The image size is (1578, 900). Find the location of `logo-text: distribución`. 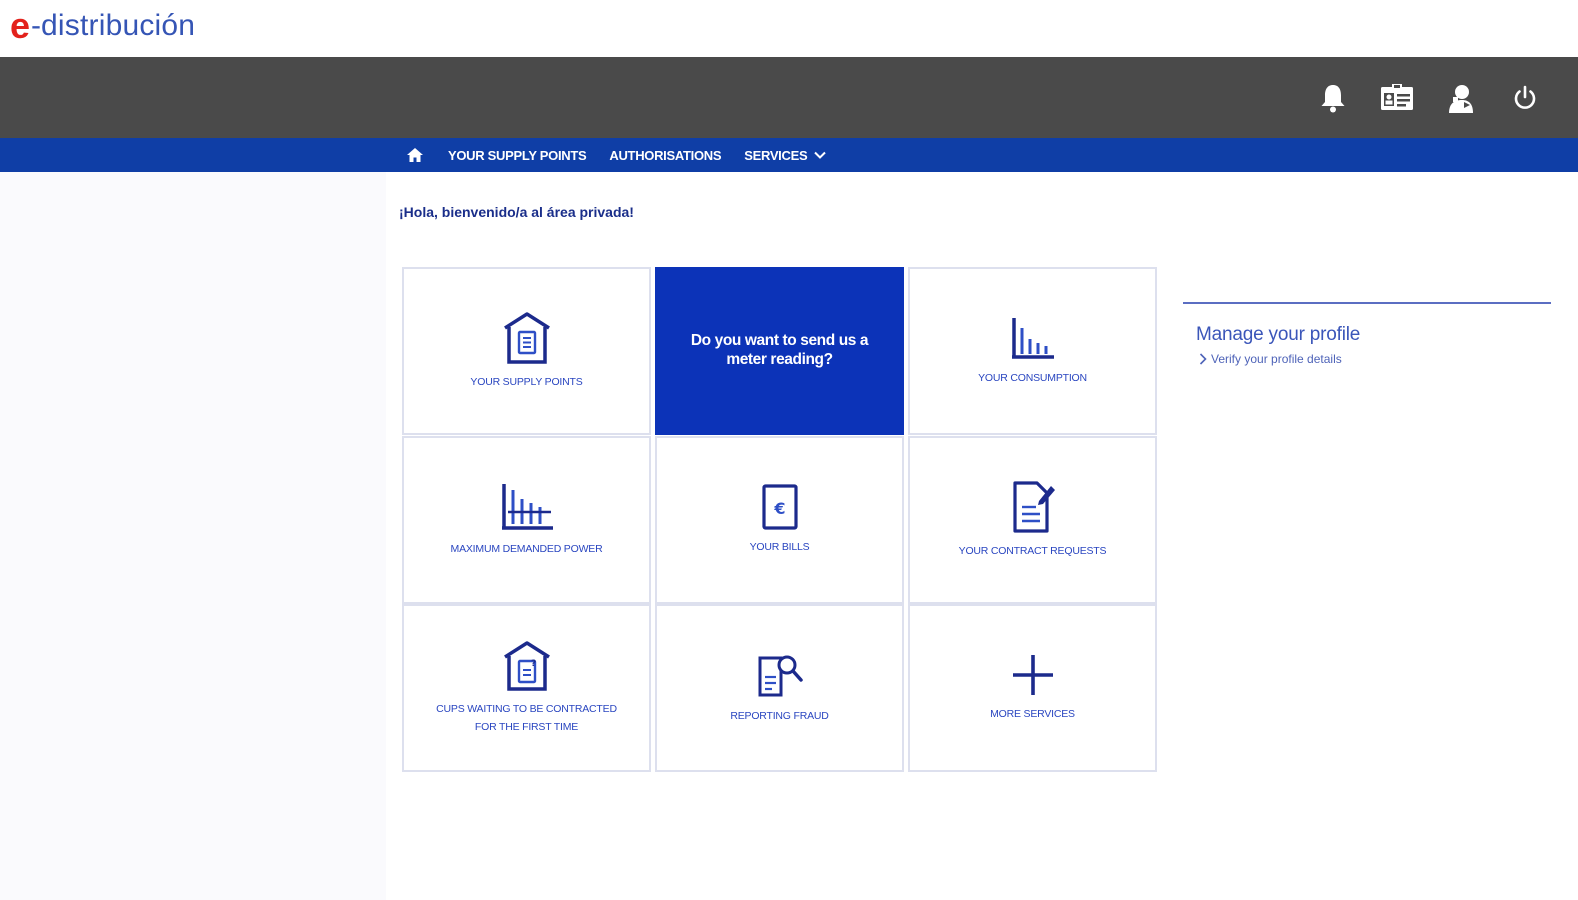

logo-text: distribución is located at coordinates (118, 25).